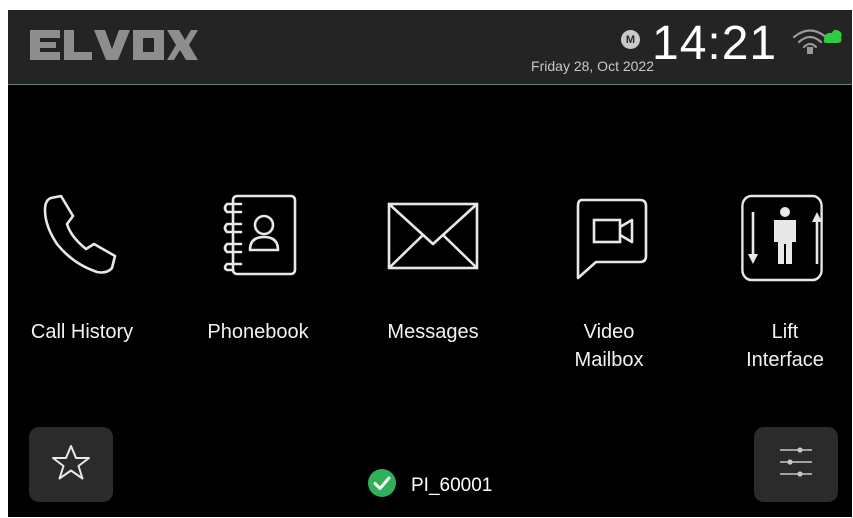 The height and width of the screenshot is (518, 853). I want to click on star-icon, so click(71, 464).